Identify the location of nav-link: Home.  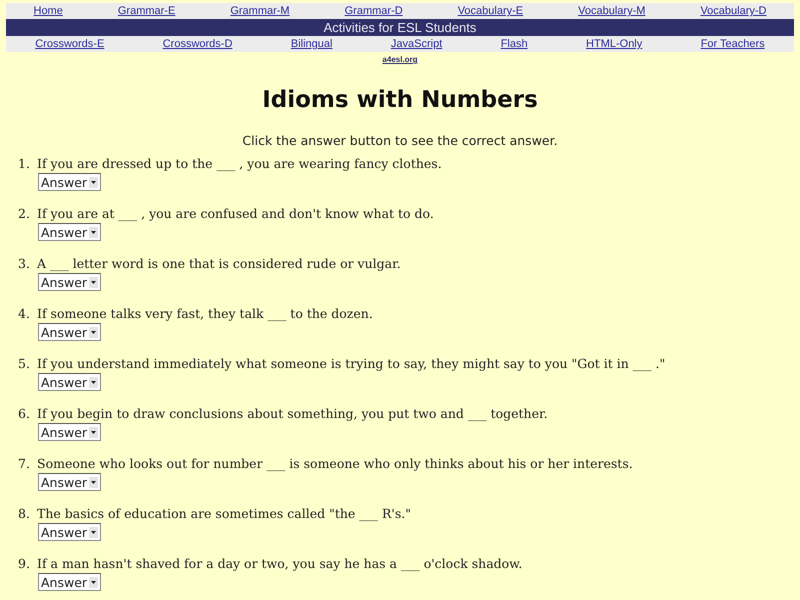
(48, 11).